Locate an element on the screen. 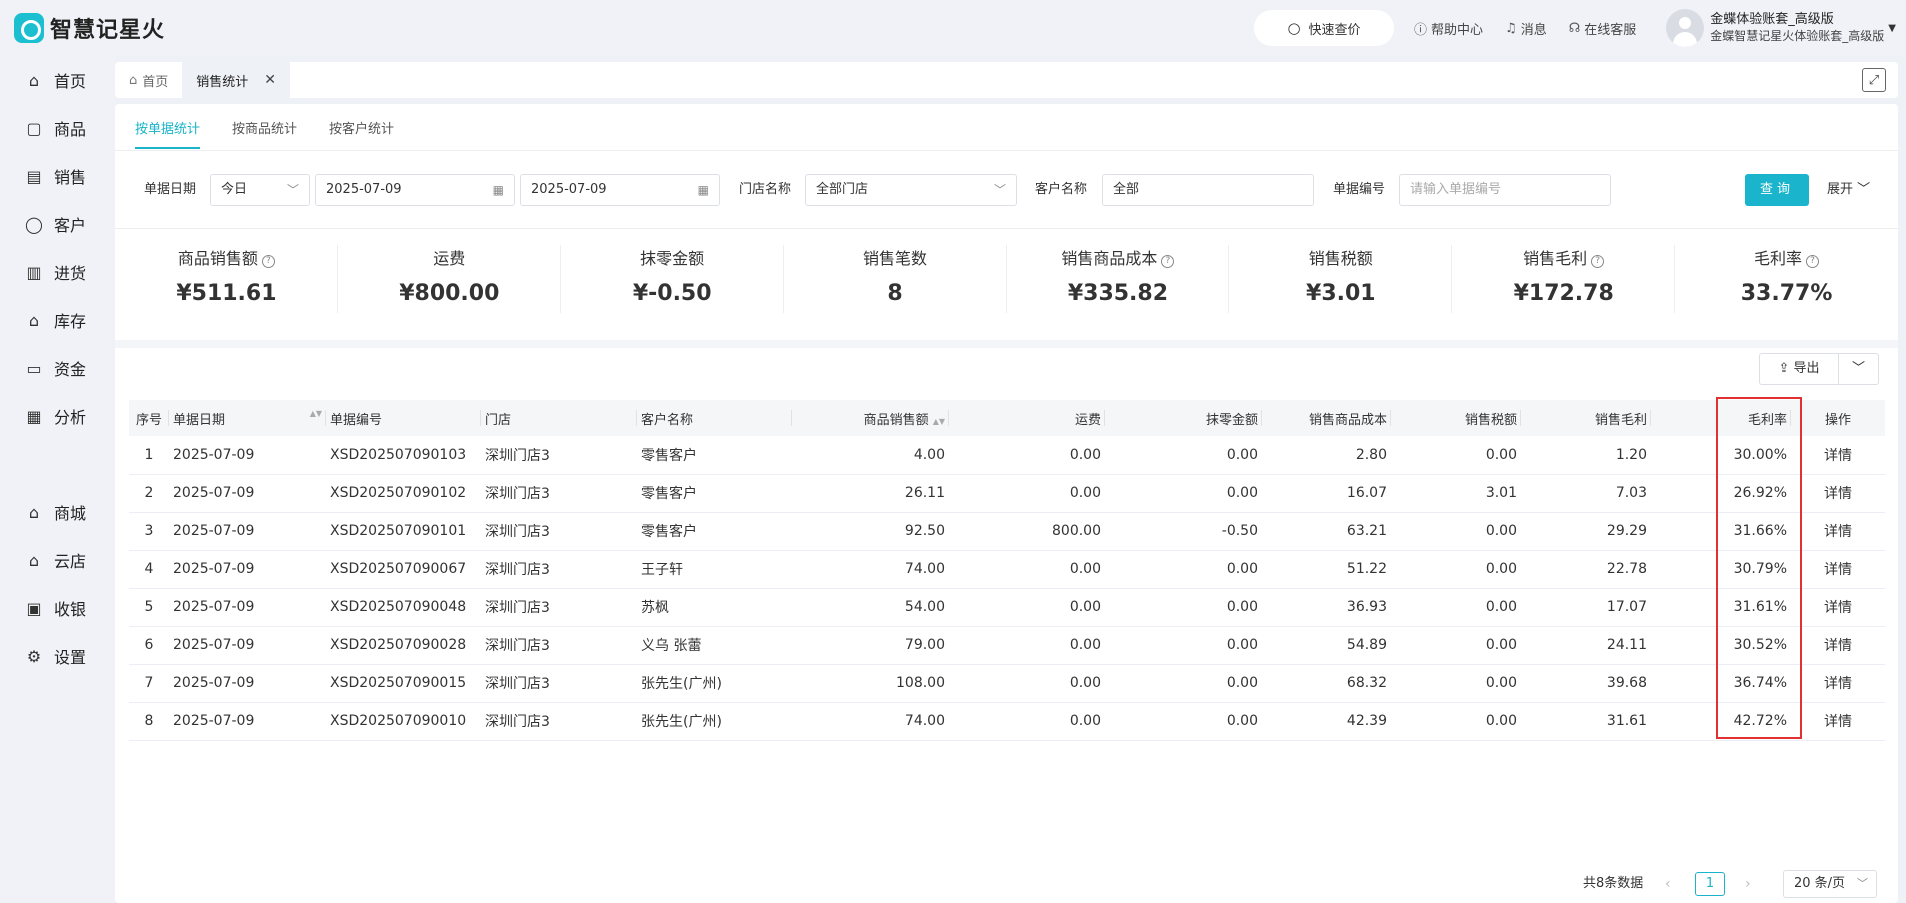  cell-gross-profit: 31.61 is located at coordinates (1586, 721).